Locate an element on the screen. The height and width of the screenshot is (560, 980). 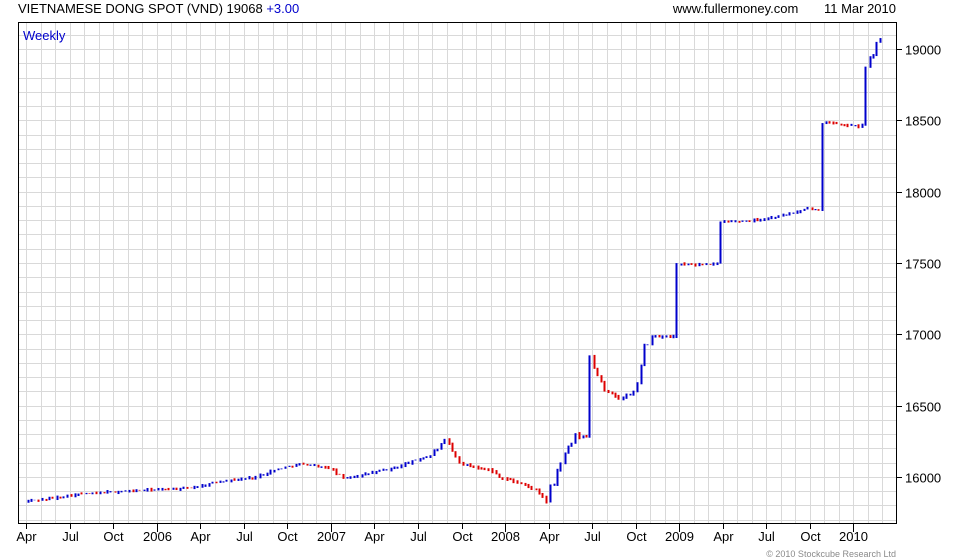
y-tick-label: 18500 is located at coordinates (923, 121).